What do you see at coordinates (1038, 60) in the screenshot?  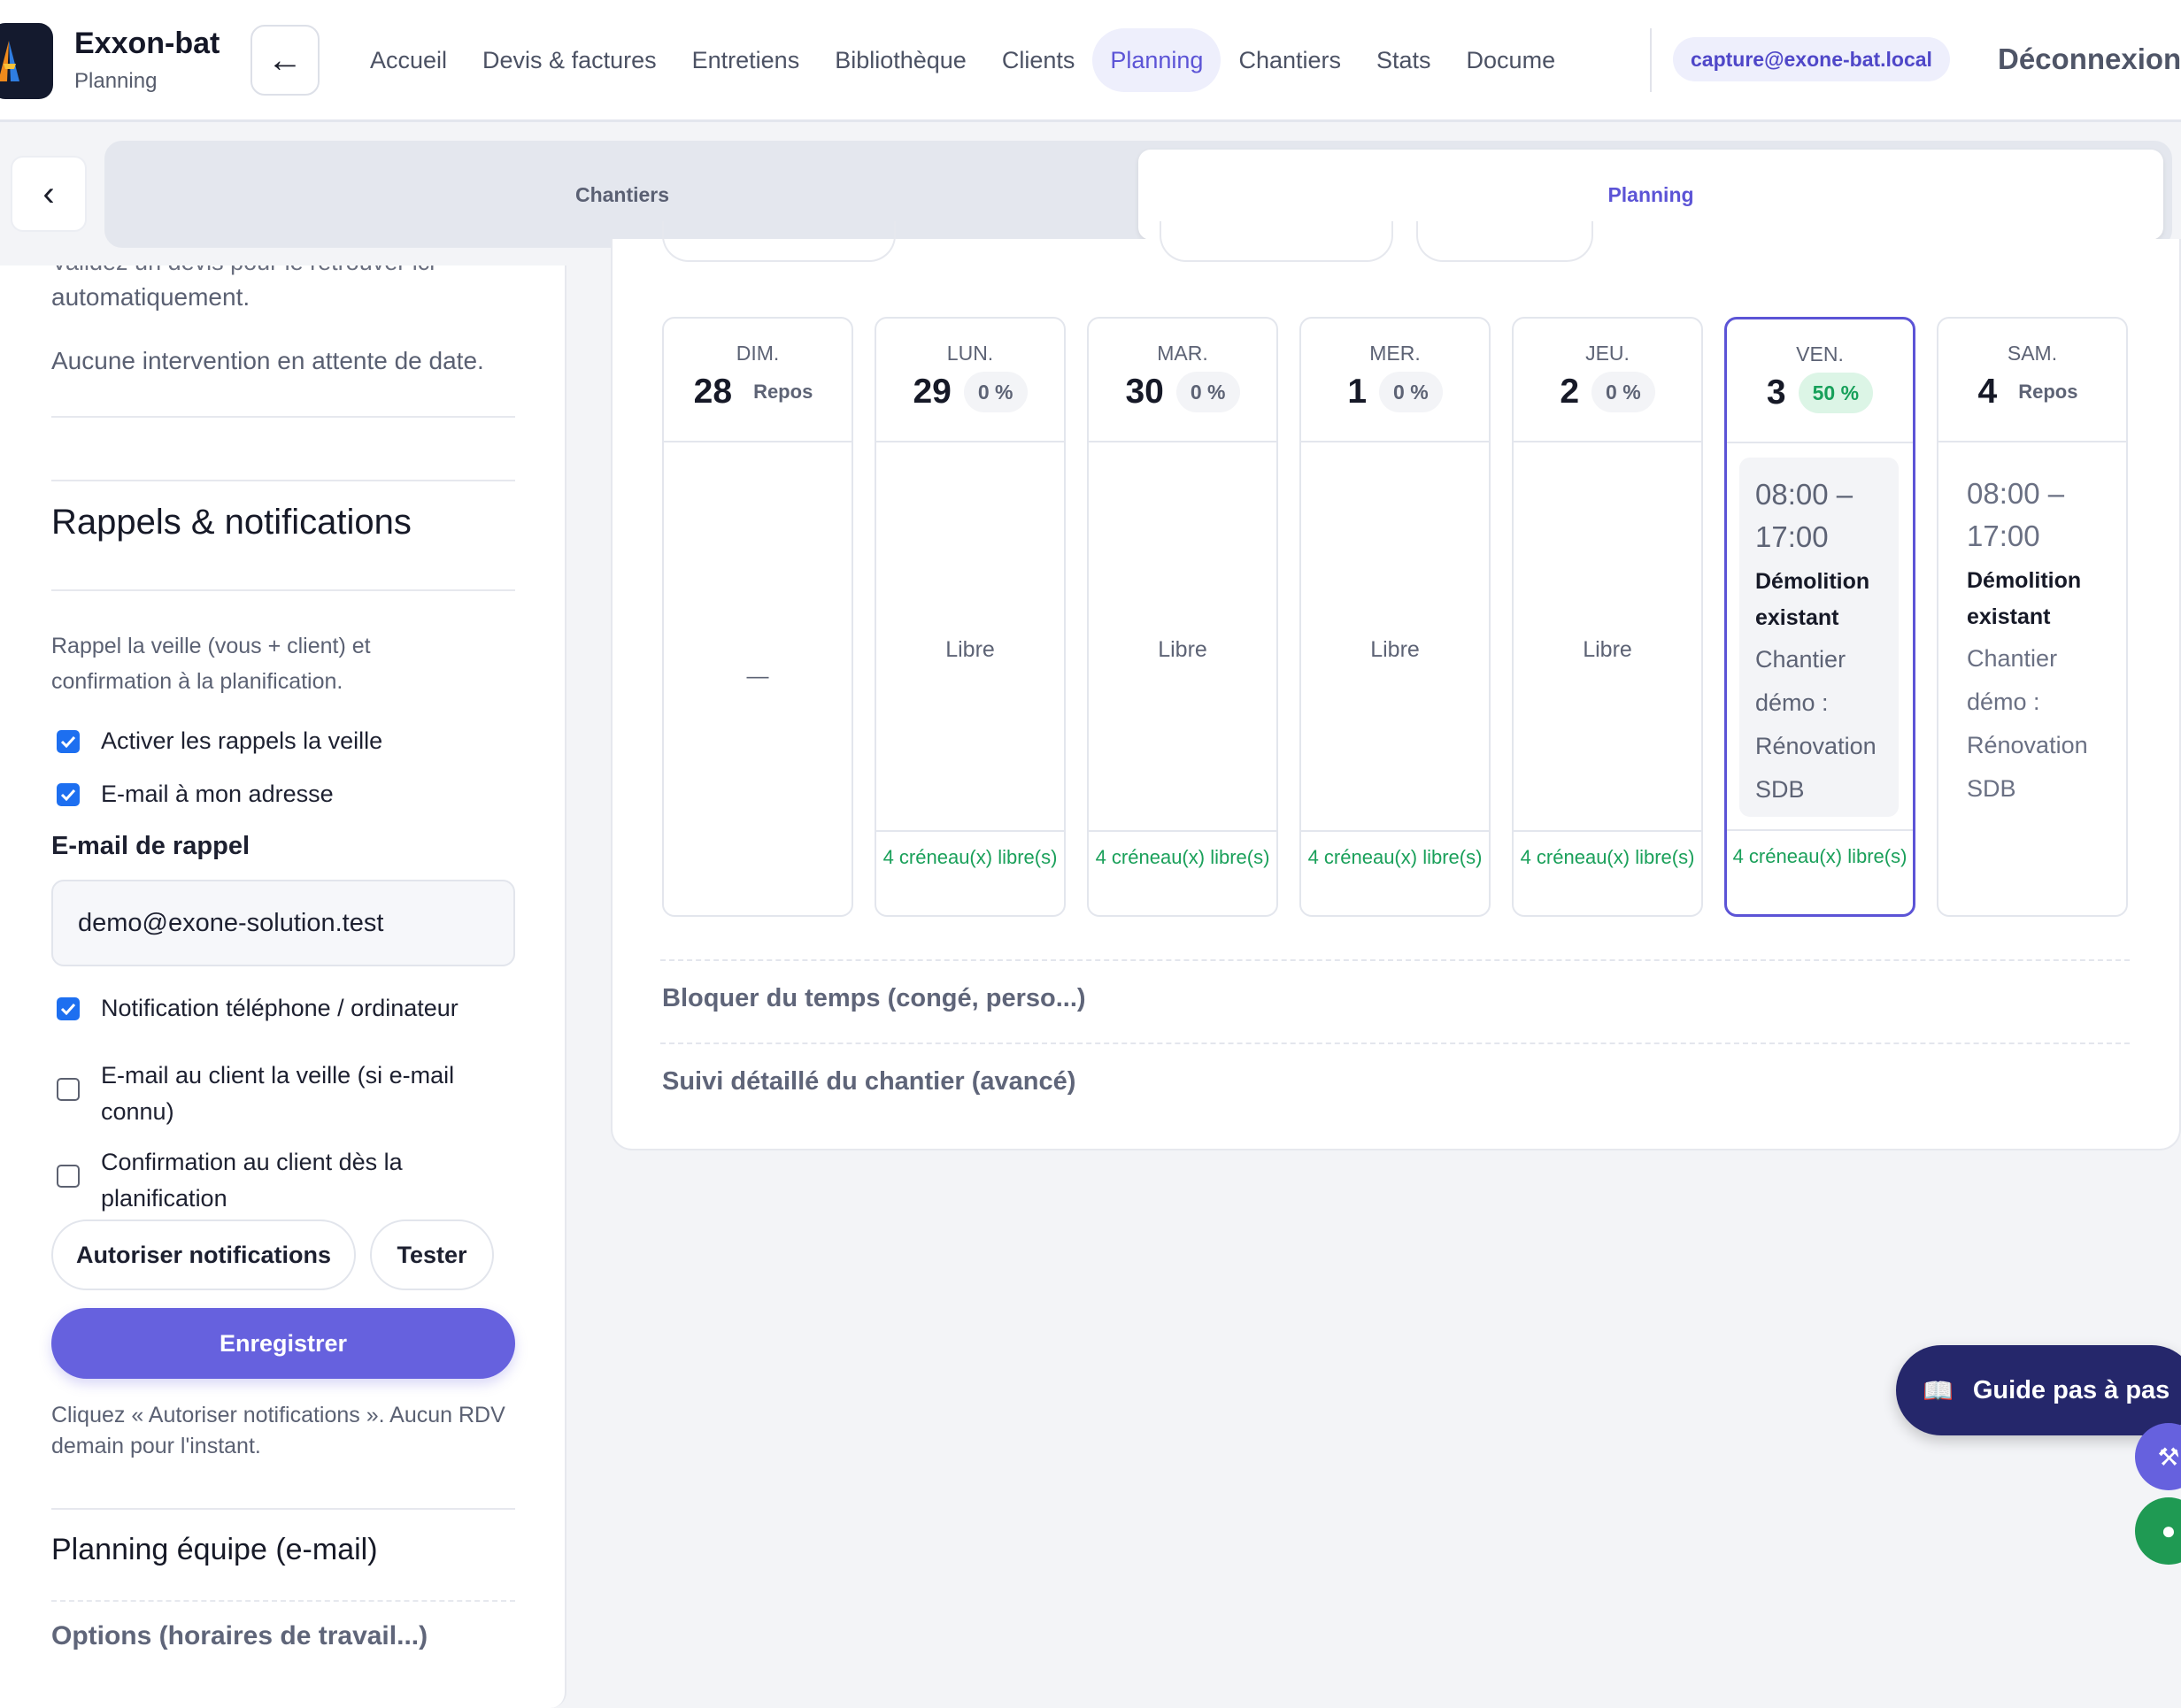 I see `nav-clients: Clients` at bounding box center [1038, 60].